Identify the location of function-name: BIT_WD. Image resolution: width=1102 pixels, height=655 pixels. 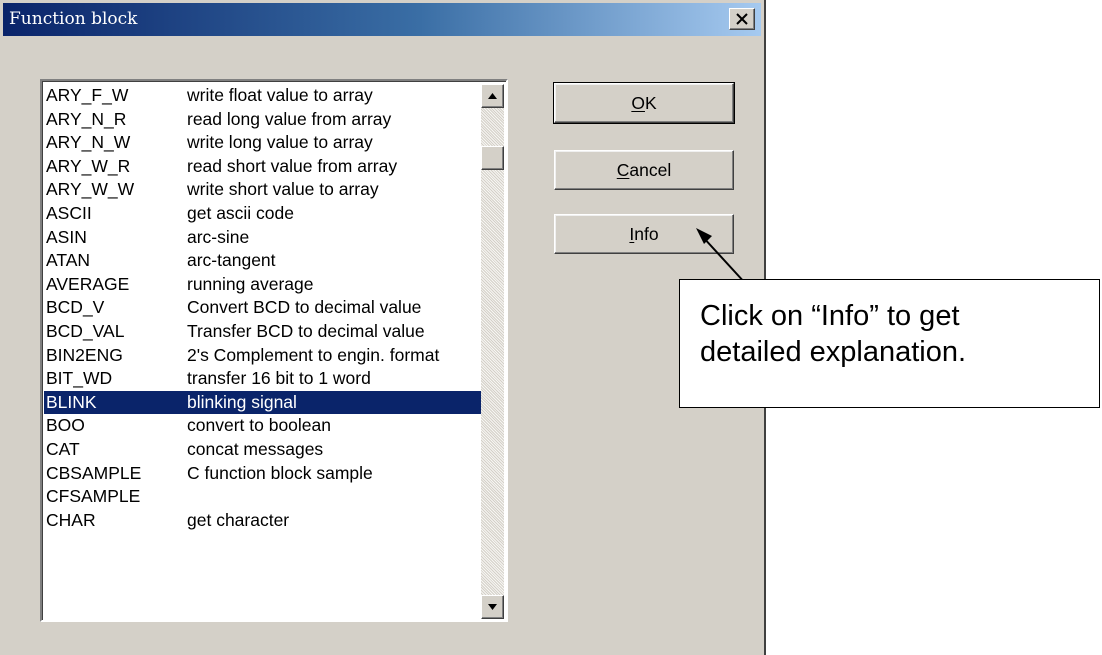
(79, 378).